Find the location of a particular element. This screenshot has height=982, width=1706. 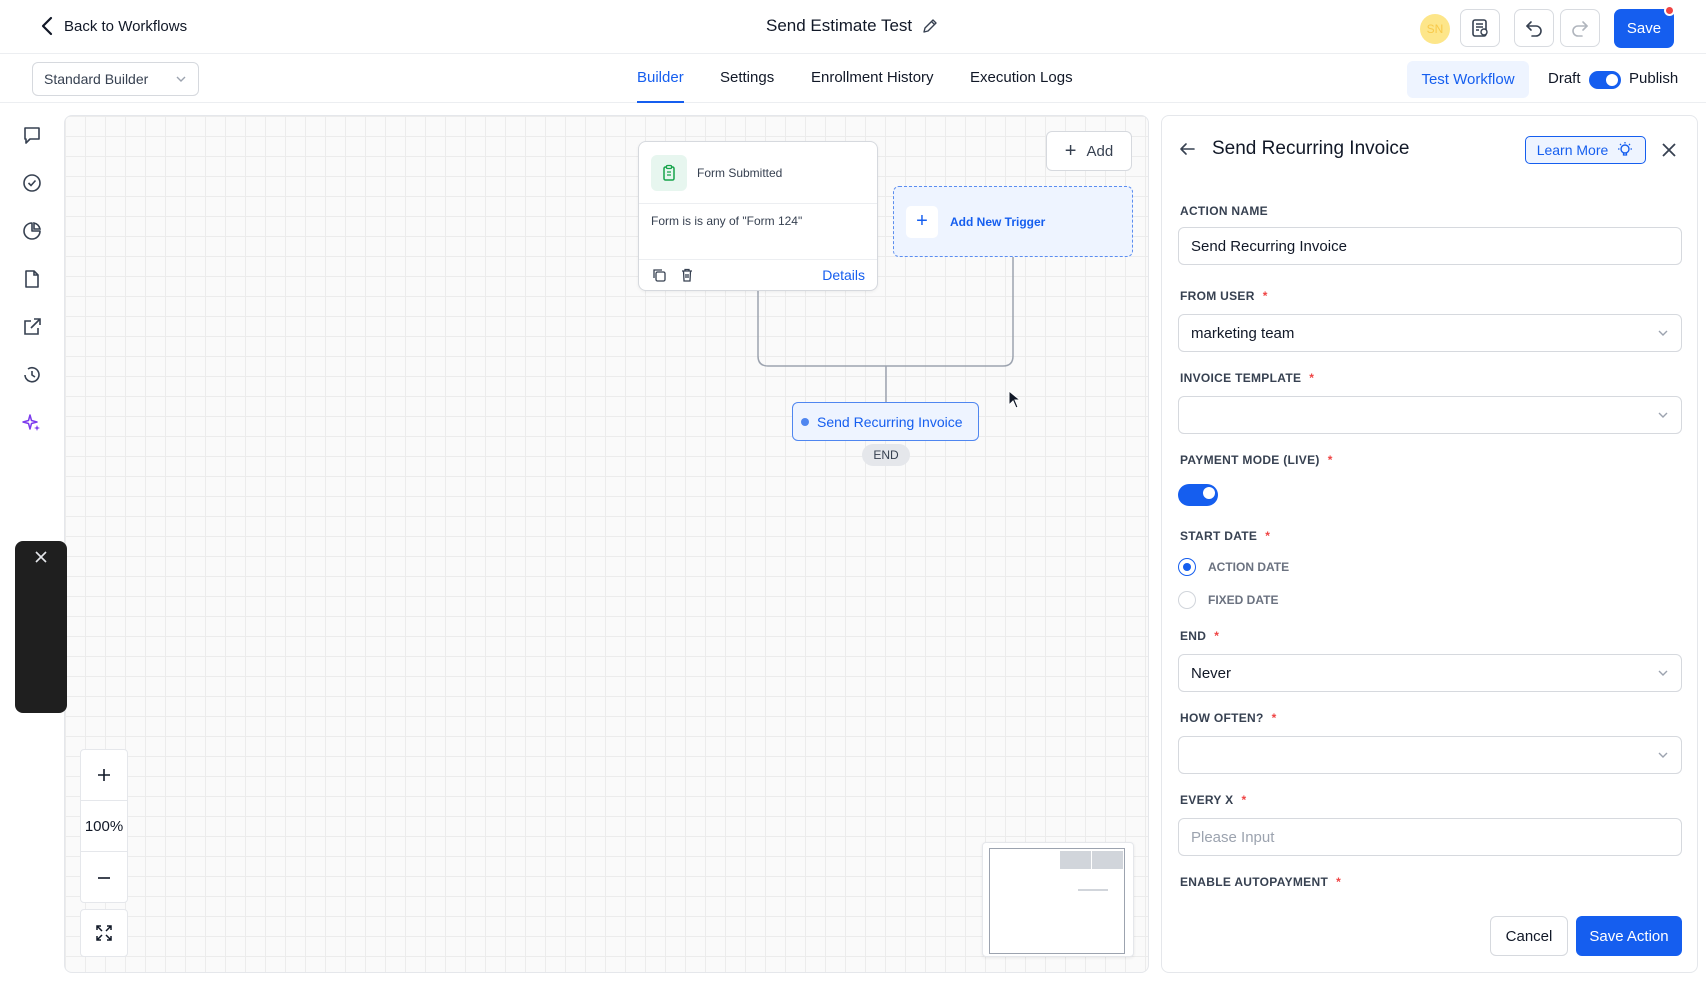

learn-more-button: Learn More is located at coordinates (1585, 150).